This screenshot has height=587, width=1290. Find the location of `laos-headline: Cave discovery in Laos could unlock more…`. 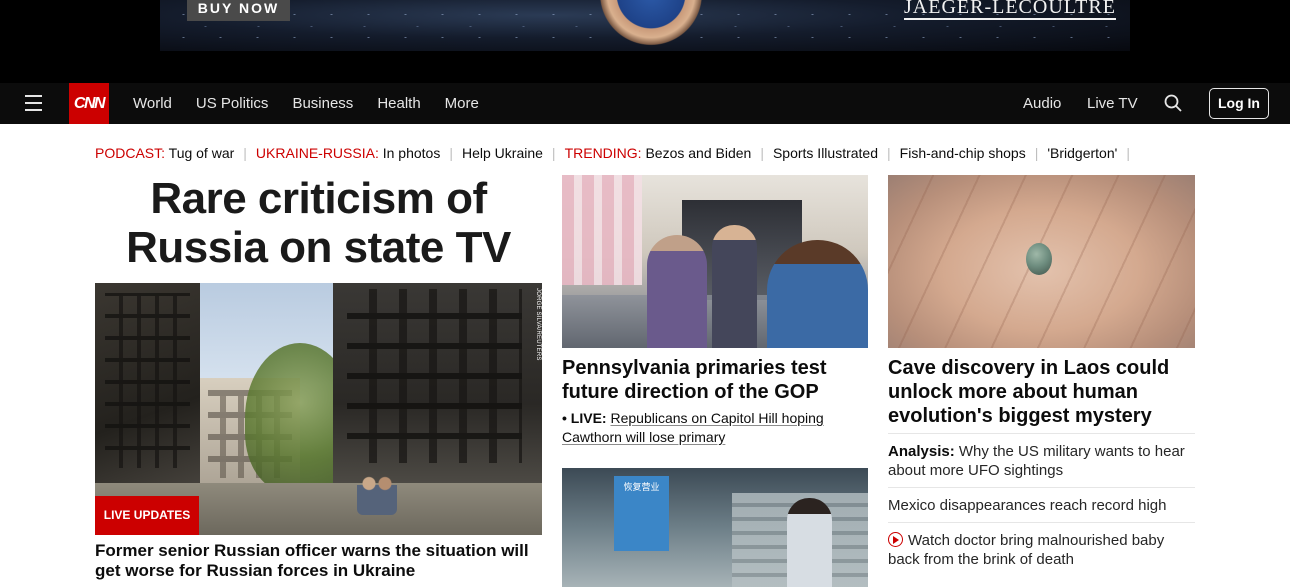

laos-headline: Cave discovery in Laos could unlock more… is located at coordinates (1041, 392).